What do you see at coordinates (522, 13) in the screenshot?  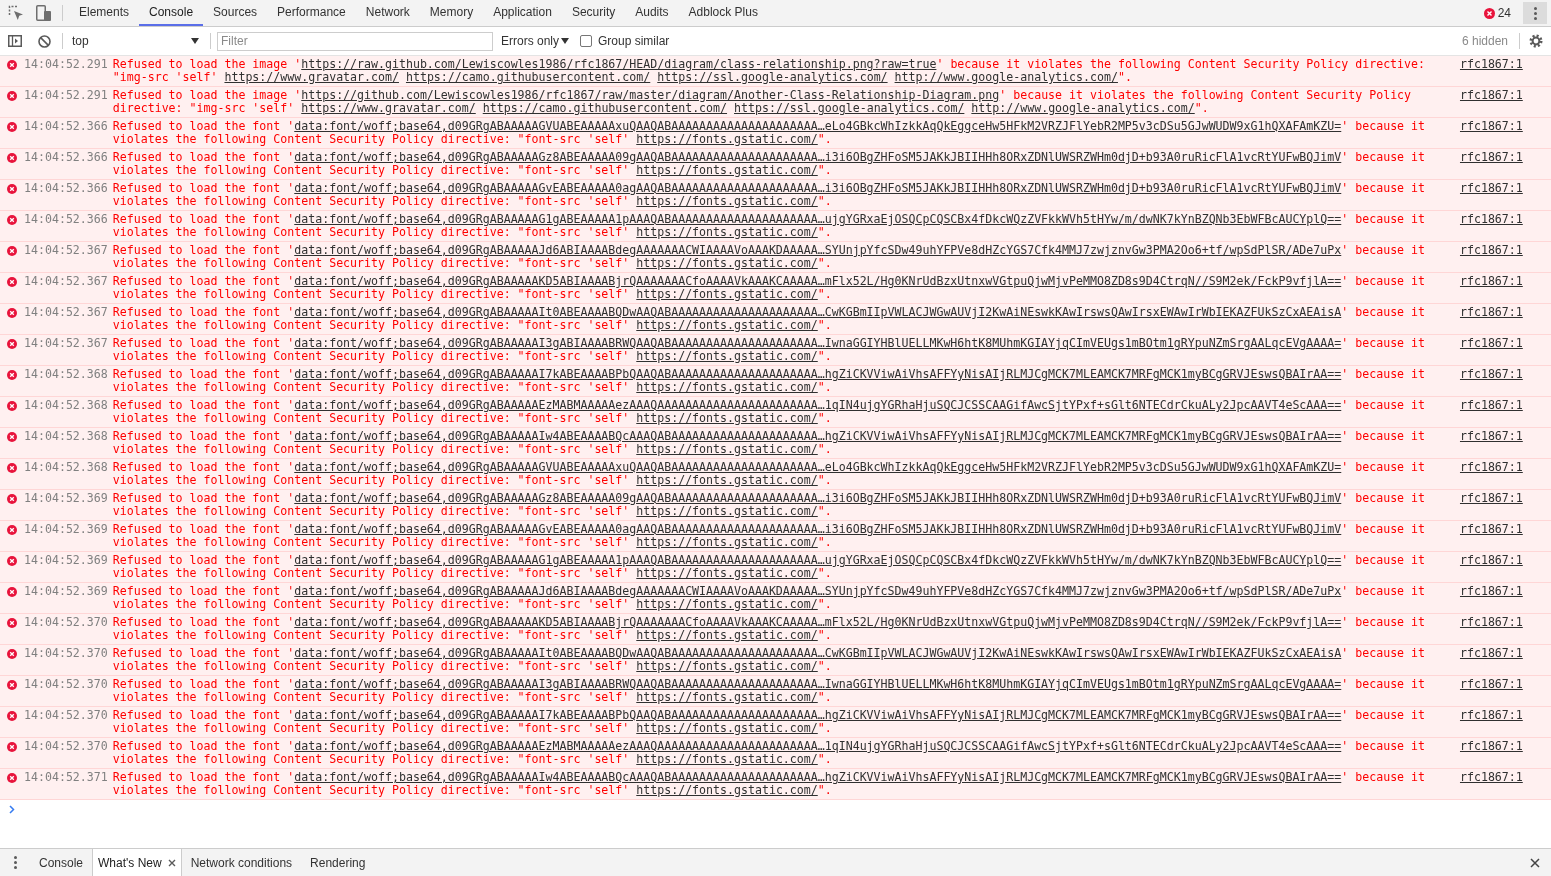 I see `panel-tab: Application` at bounding box center [522, 13].